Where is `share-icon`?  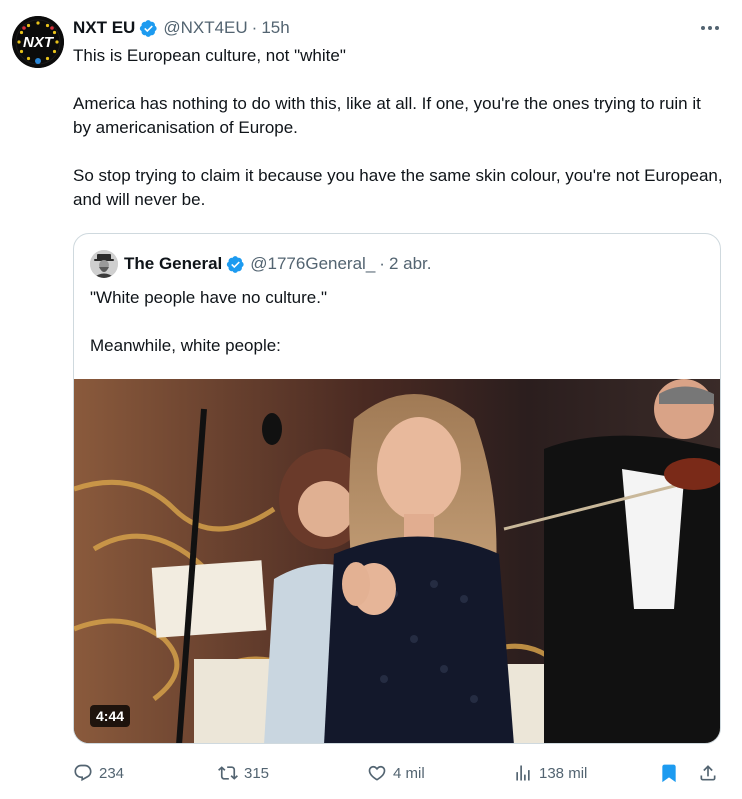 share-icon is located at coordinates (708, 773).